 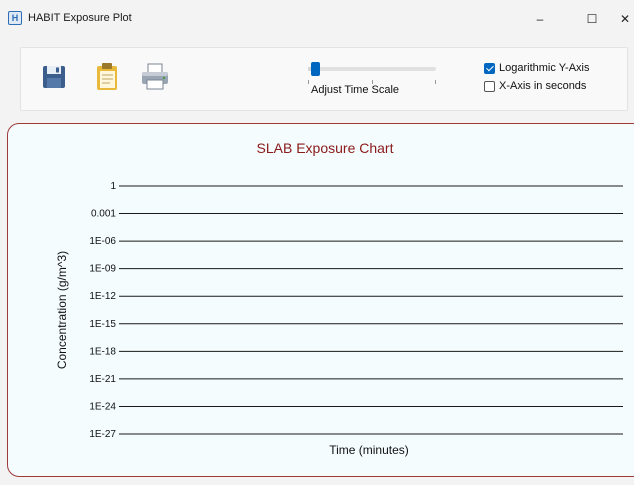 What do you see at coordinates (540, 19) in the screenshot?
I see `minimize-button: –` at bounding box center [540, 19].